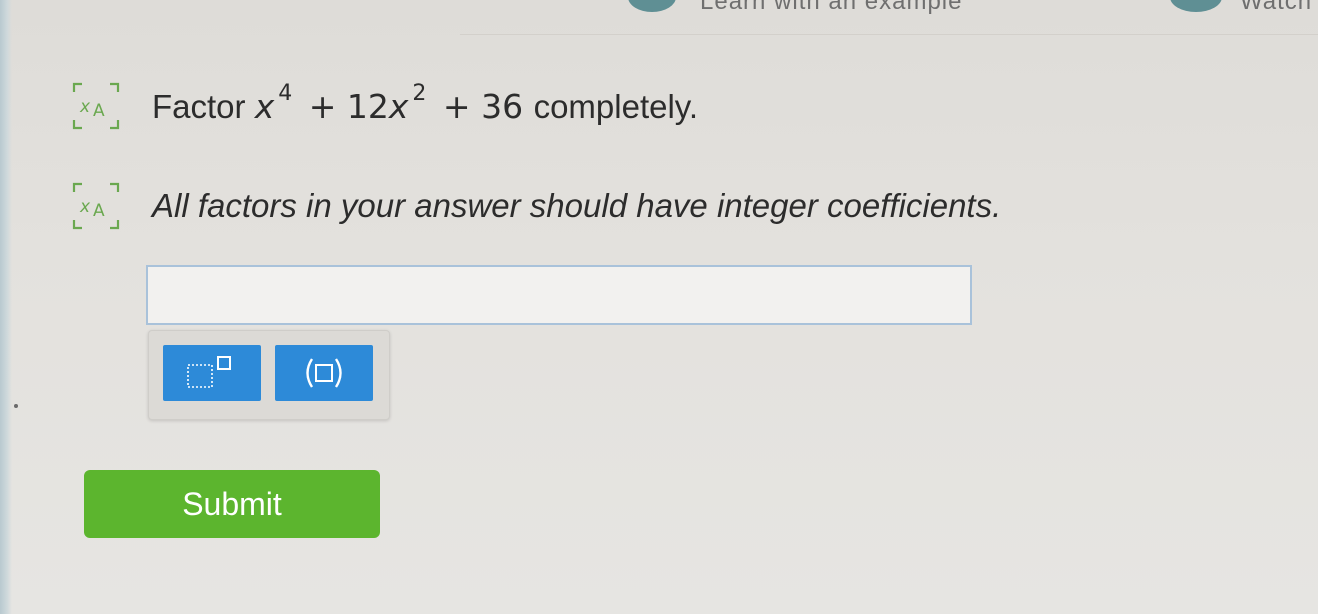  I want to click on expression: x4 + 12x 2 + 36, so click(394, 103).